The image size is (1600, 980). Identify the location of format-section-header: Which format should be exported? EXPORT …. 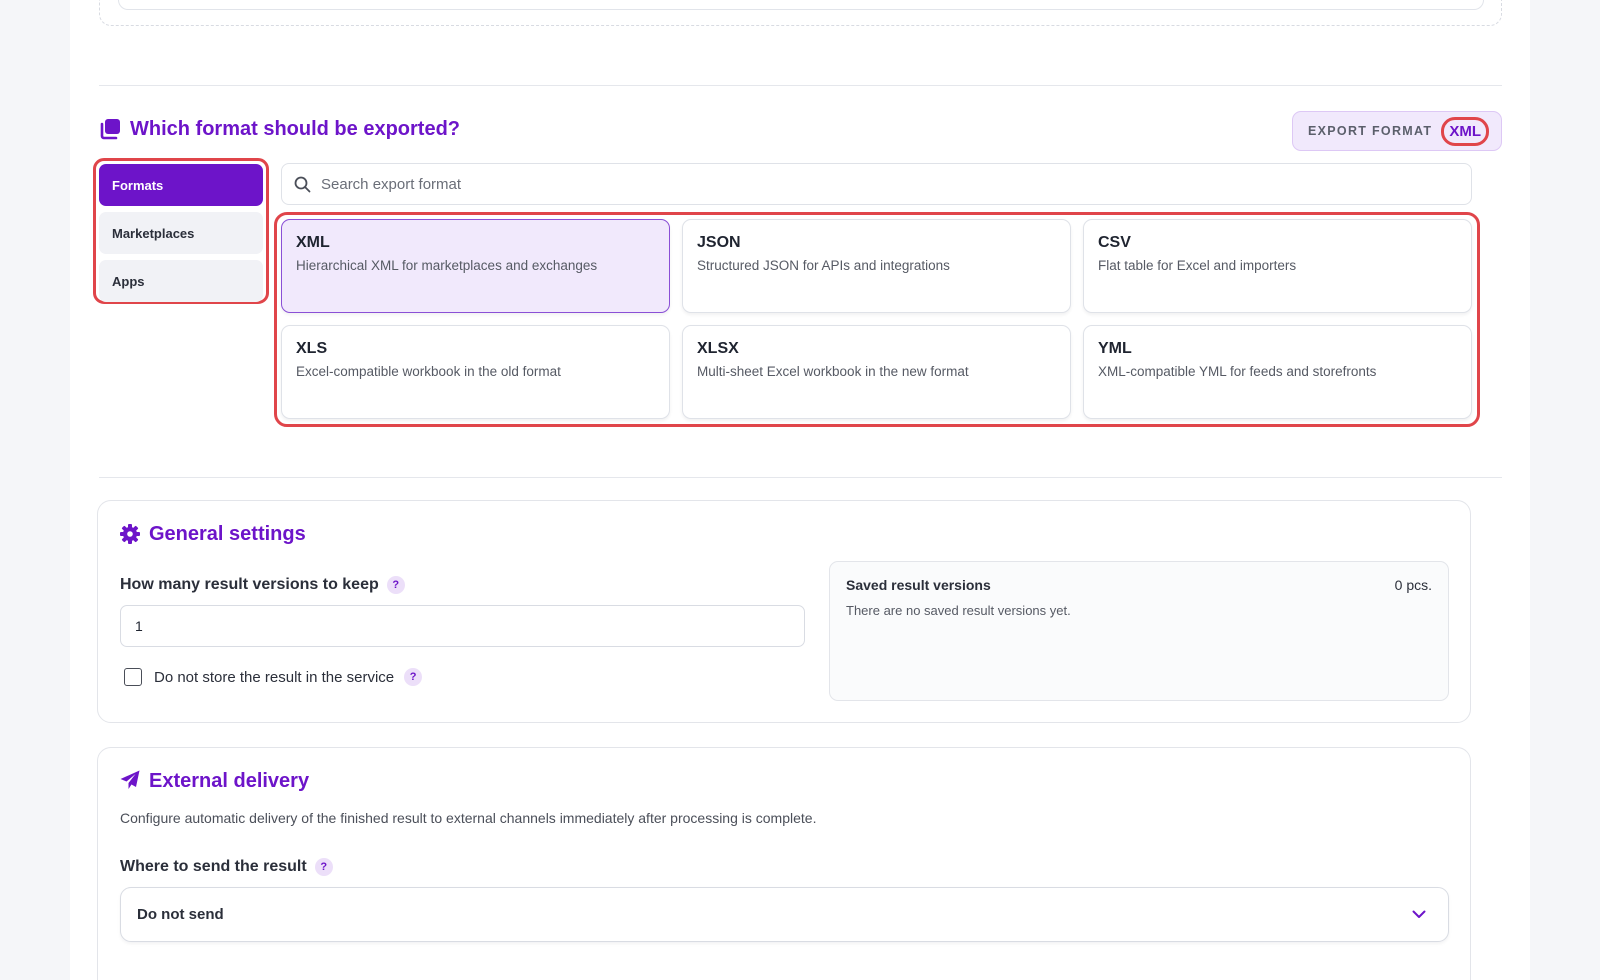
(800, 131).